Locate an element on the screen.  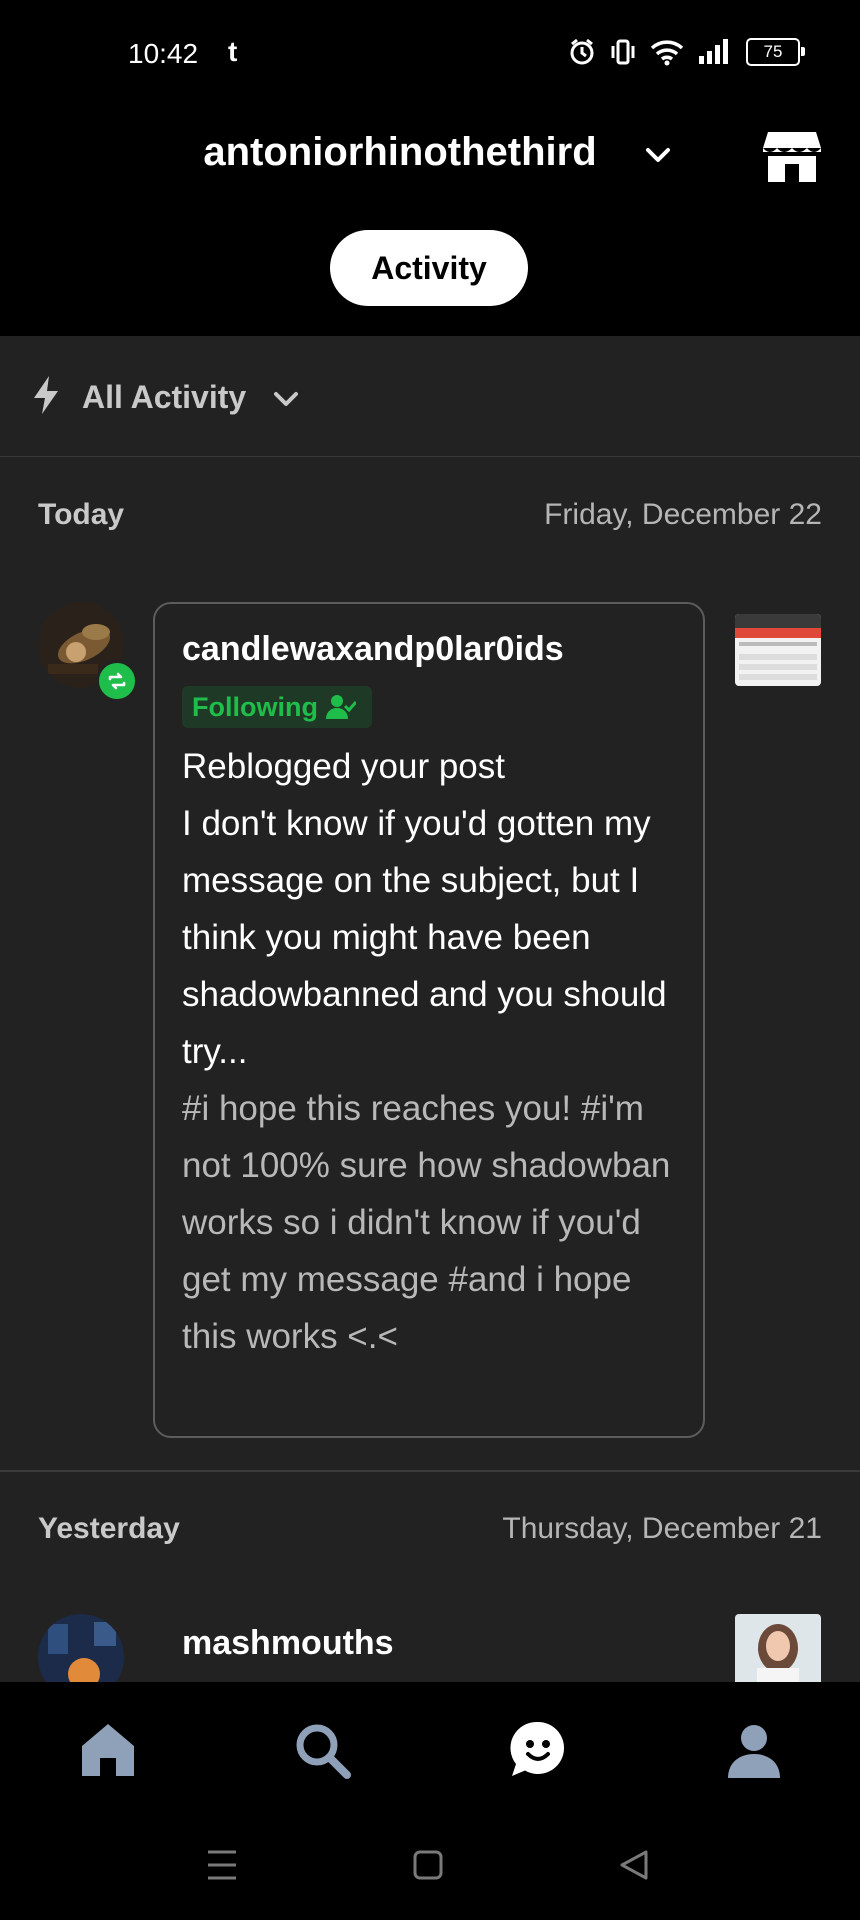
tumblr-notification-icon: t is located at coordinates (233, 51).